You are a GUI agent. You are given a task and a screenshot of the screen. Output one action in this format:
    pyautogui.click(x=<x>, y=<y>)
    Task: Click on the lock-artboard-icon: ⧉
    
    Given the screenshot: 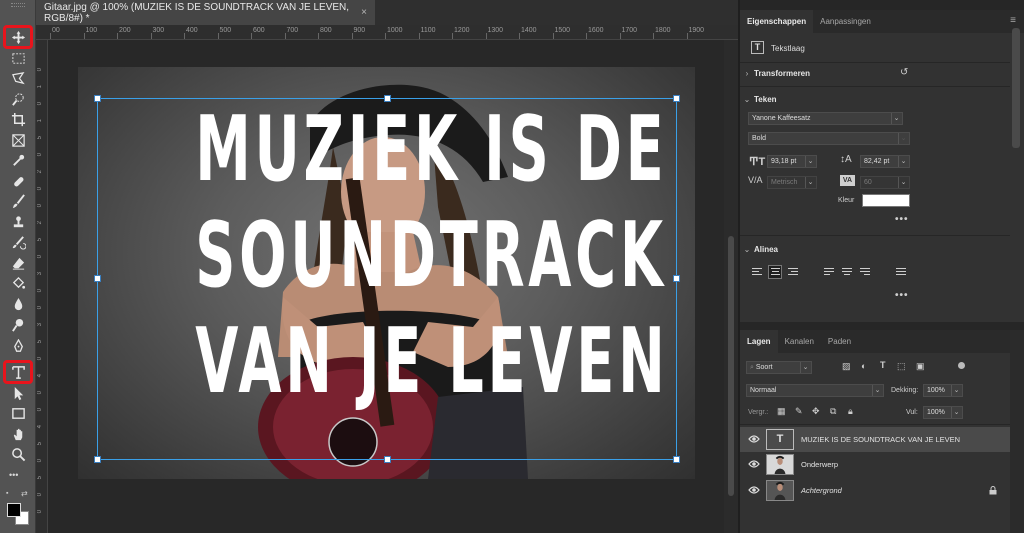 What is the action you would take?
    pyautogui.click(x=833, y=411)
    